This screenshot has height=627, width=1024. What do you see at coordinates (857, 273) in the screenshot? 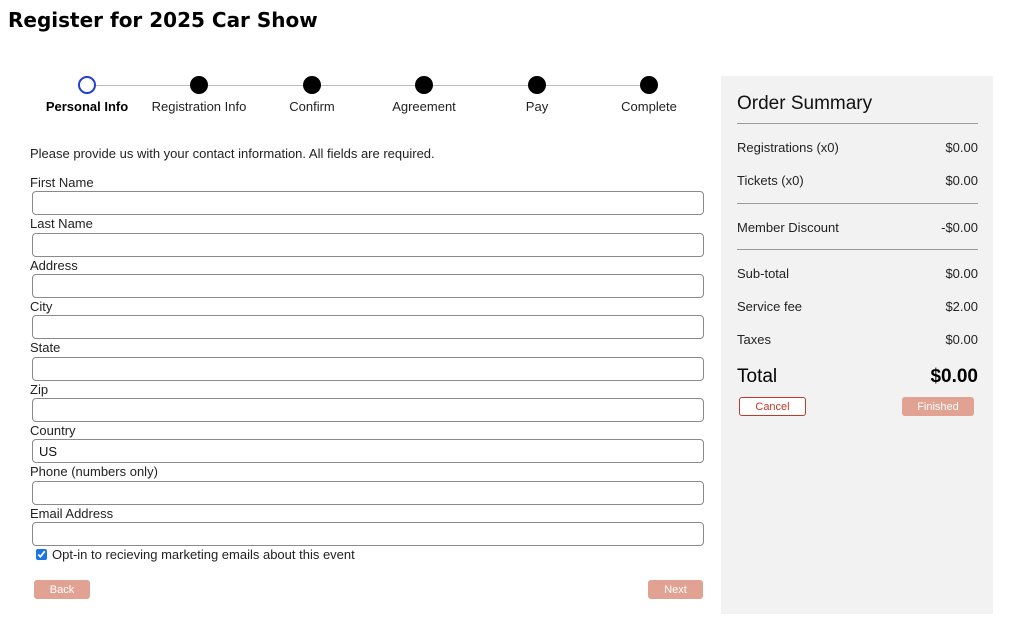
I see `subtotal-row: Sub-total $0.00` at bounding box center [857, 273].